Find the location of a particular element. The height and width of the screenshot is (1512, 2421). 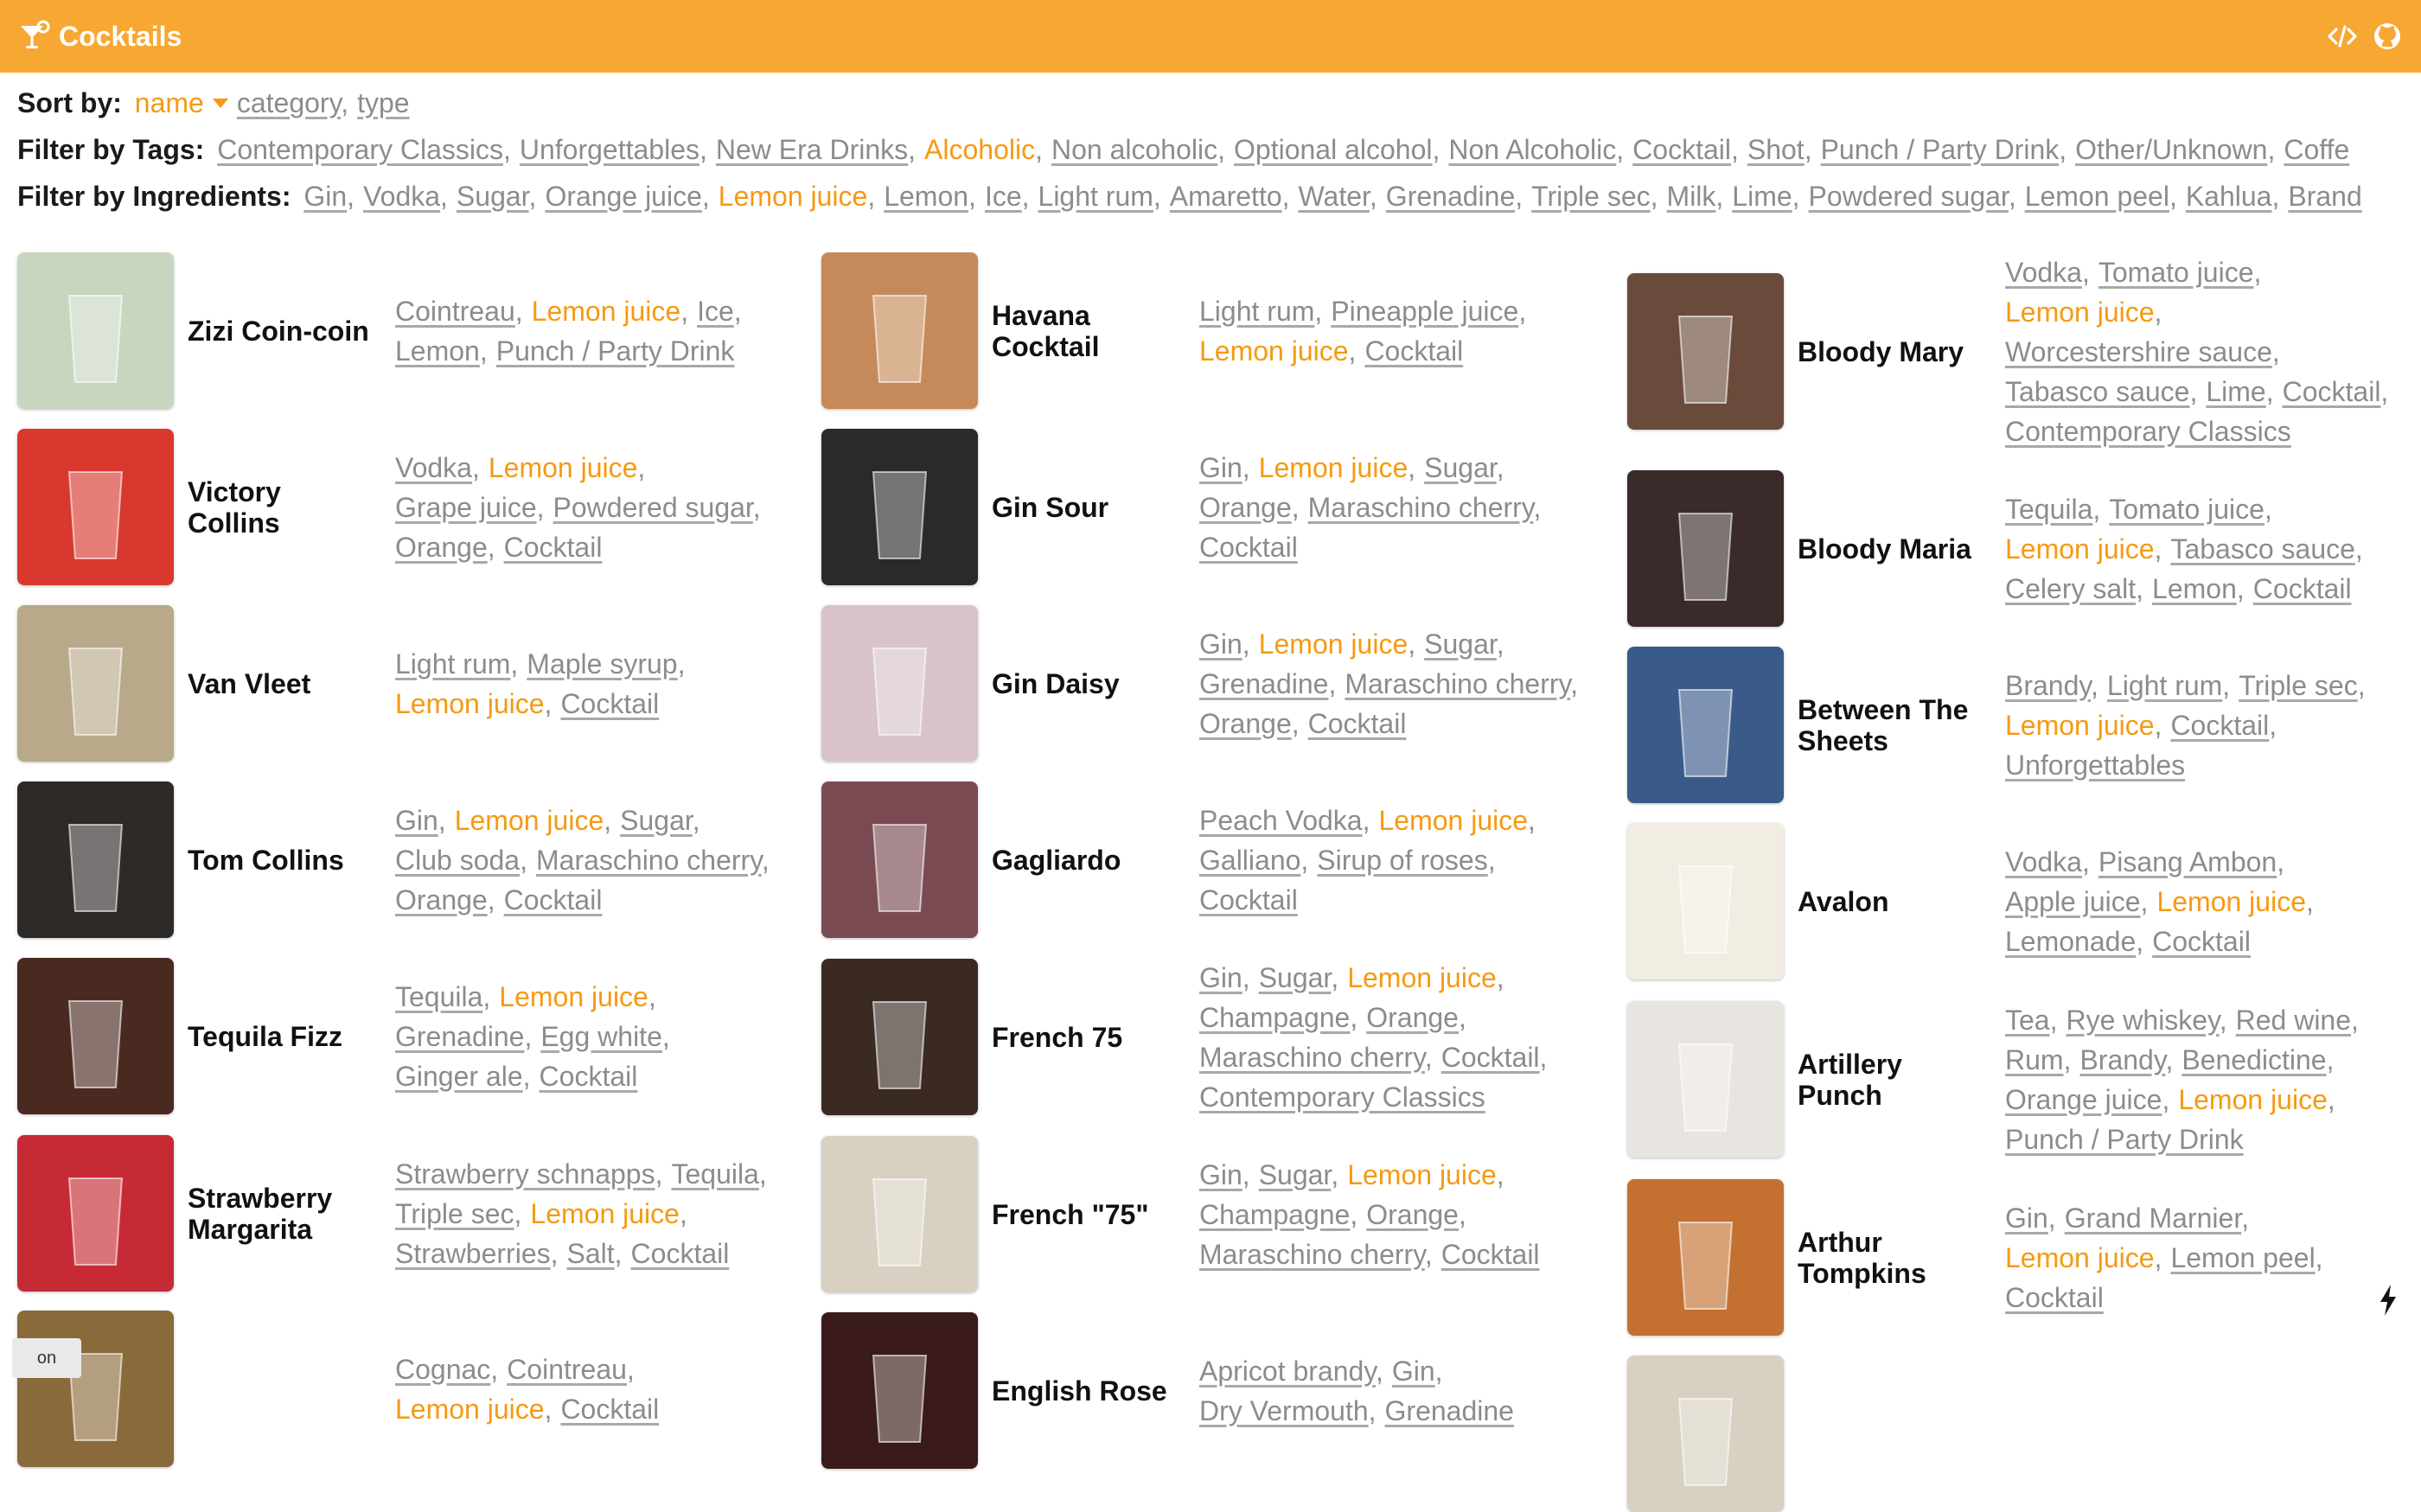

cocktail-tag: Pisang Ambon is located at coordinates (2187, 862).